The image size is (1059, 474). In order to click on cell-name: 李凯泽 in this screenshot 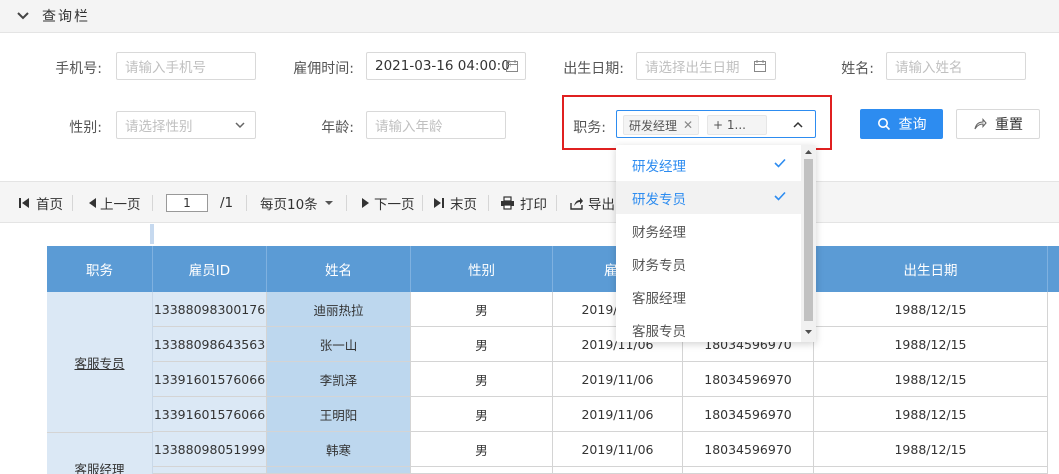, I will do `click(339, 379)`.